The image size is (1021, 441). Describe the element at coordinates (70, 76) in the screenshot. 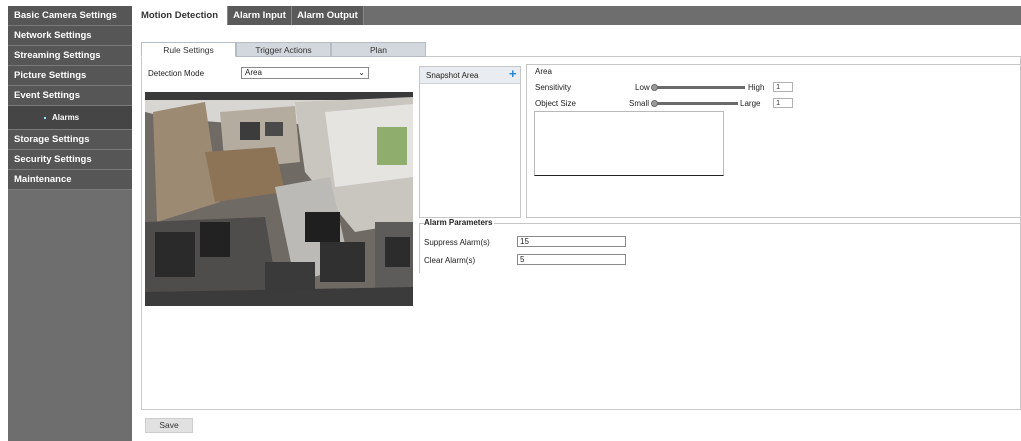

I see `sidebar-item-picture-settings: Picture Settings` at that location.